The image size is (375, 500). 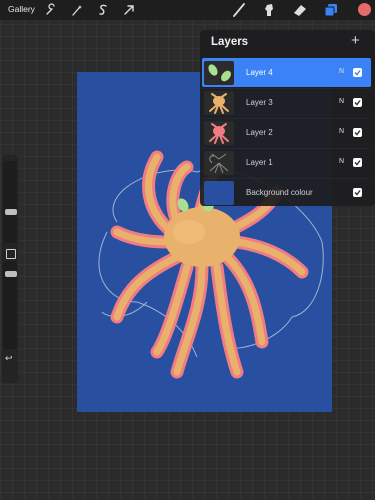 What do you see at coordinates (364, 9) in the screenshot?
I see `color-picker-button` at bounding box center [364, 9].